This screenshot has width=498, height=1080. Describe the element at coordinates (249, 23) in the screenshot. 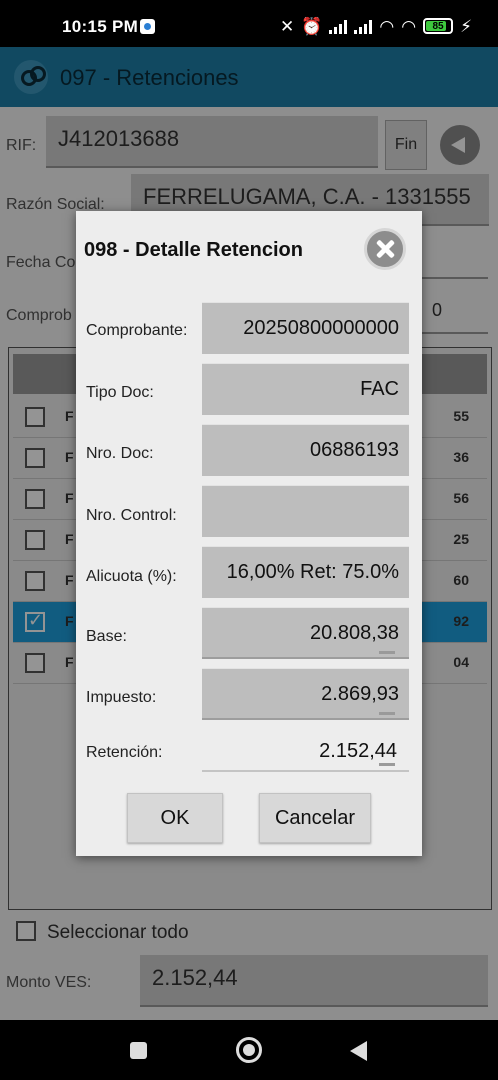

I see `status-bar: 10:15 PM ✕ ⏰ ◠ ◠ 85 ⚡` at that location.